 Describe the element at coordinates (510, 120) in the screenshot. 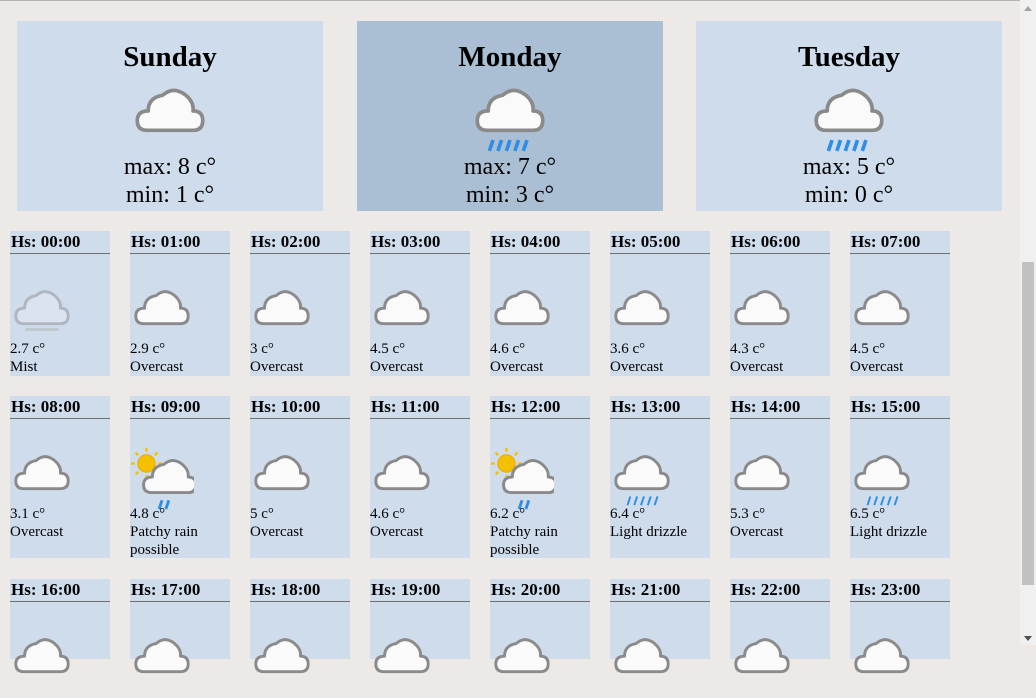

I see `cloud-rain-icon` at that location.